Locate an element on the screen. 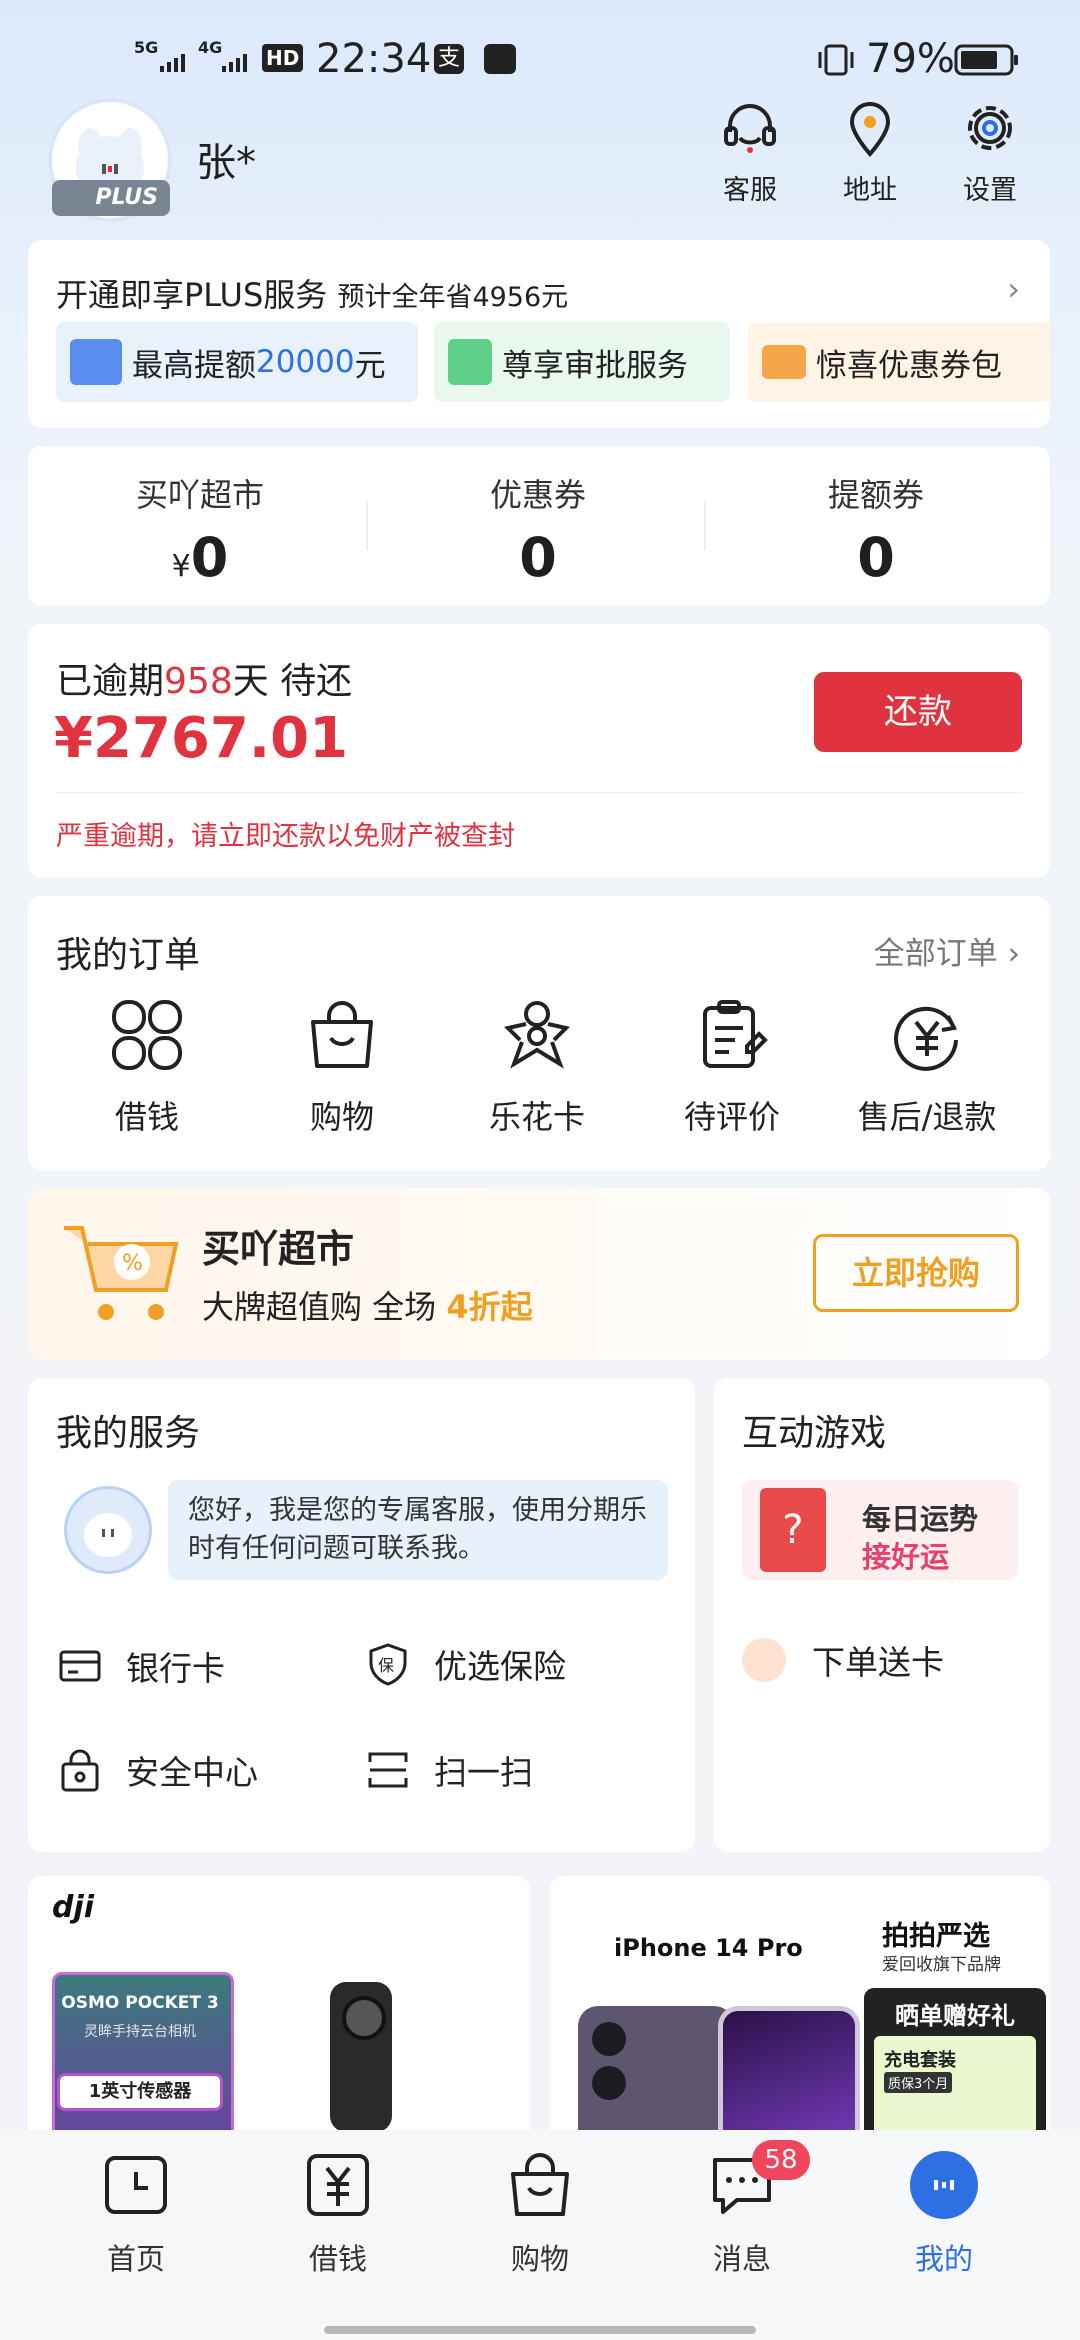 The width and height of the screenshot is (1080, 2340). service-bank-card: 银行卡 is located at coordinates (141, 1666).